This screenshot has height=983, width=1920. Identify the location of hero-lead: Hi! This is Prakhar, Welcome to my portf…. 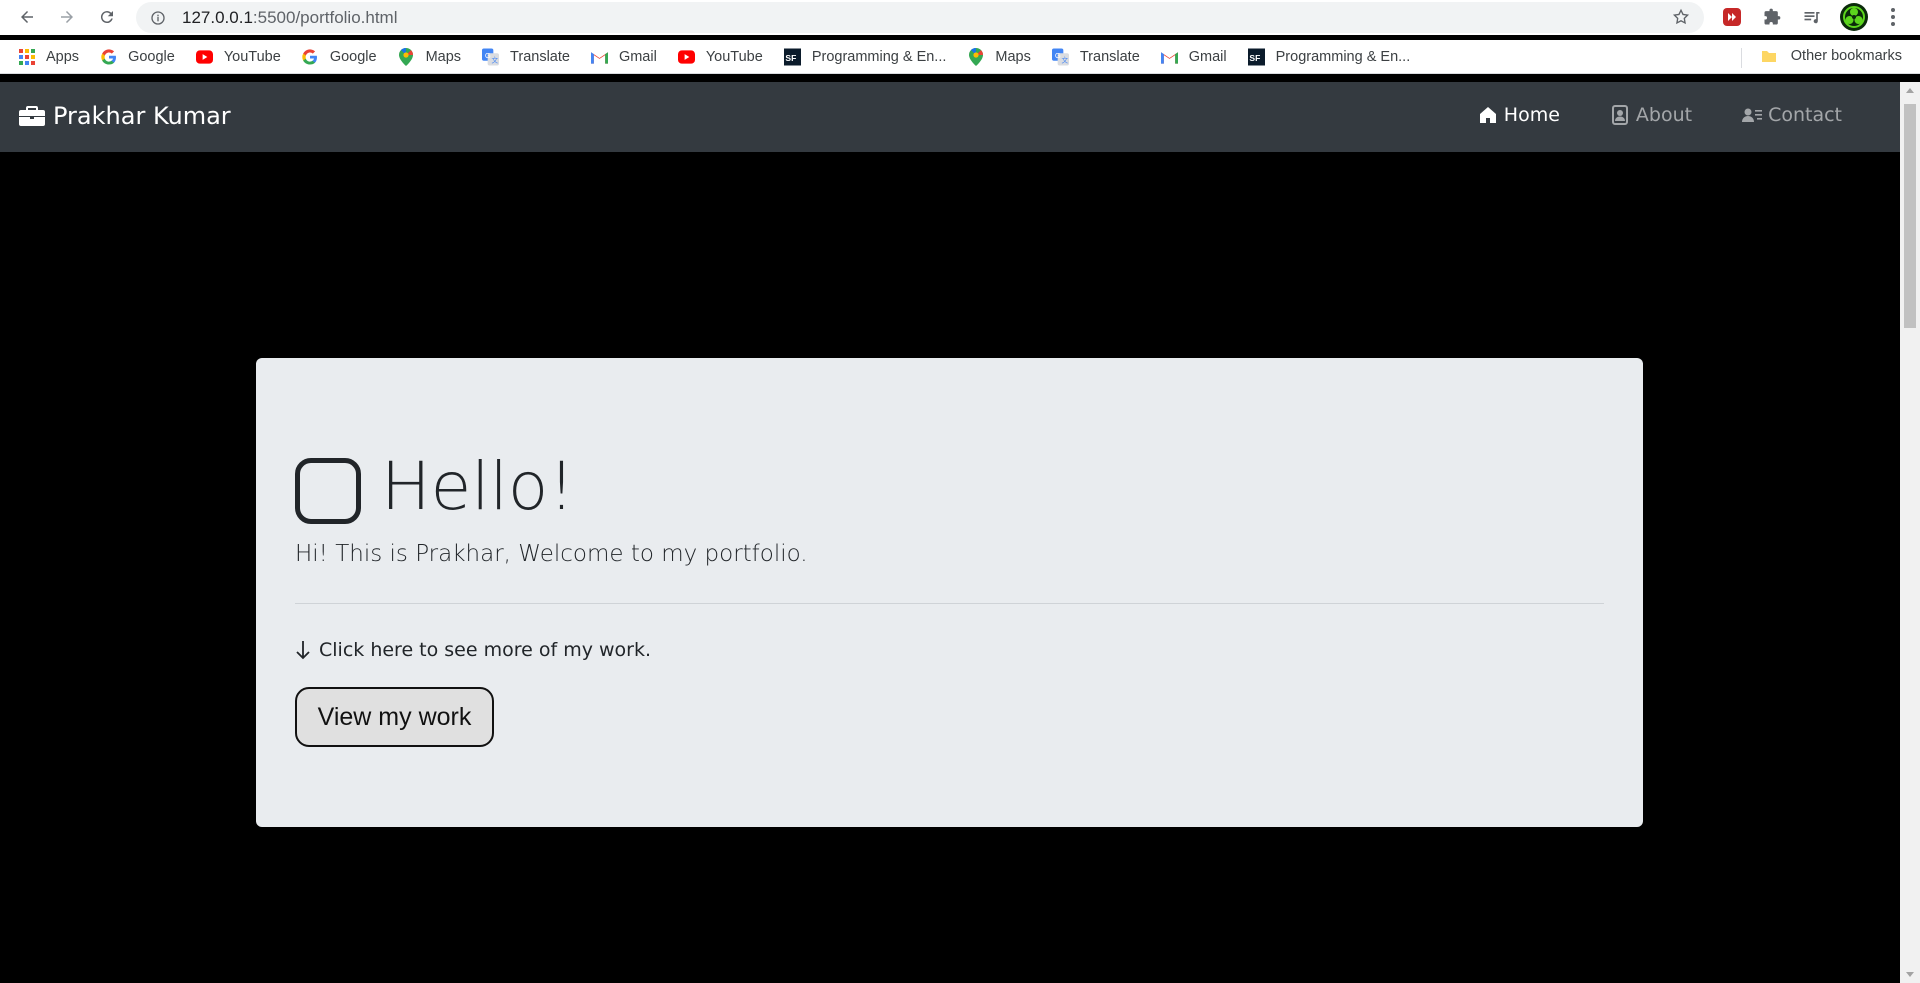
(551, 554).